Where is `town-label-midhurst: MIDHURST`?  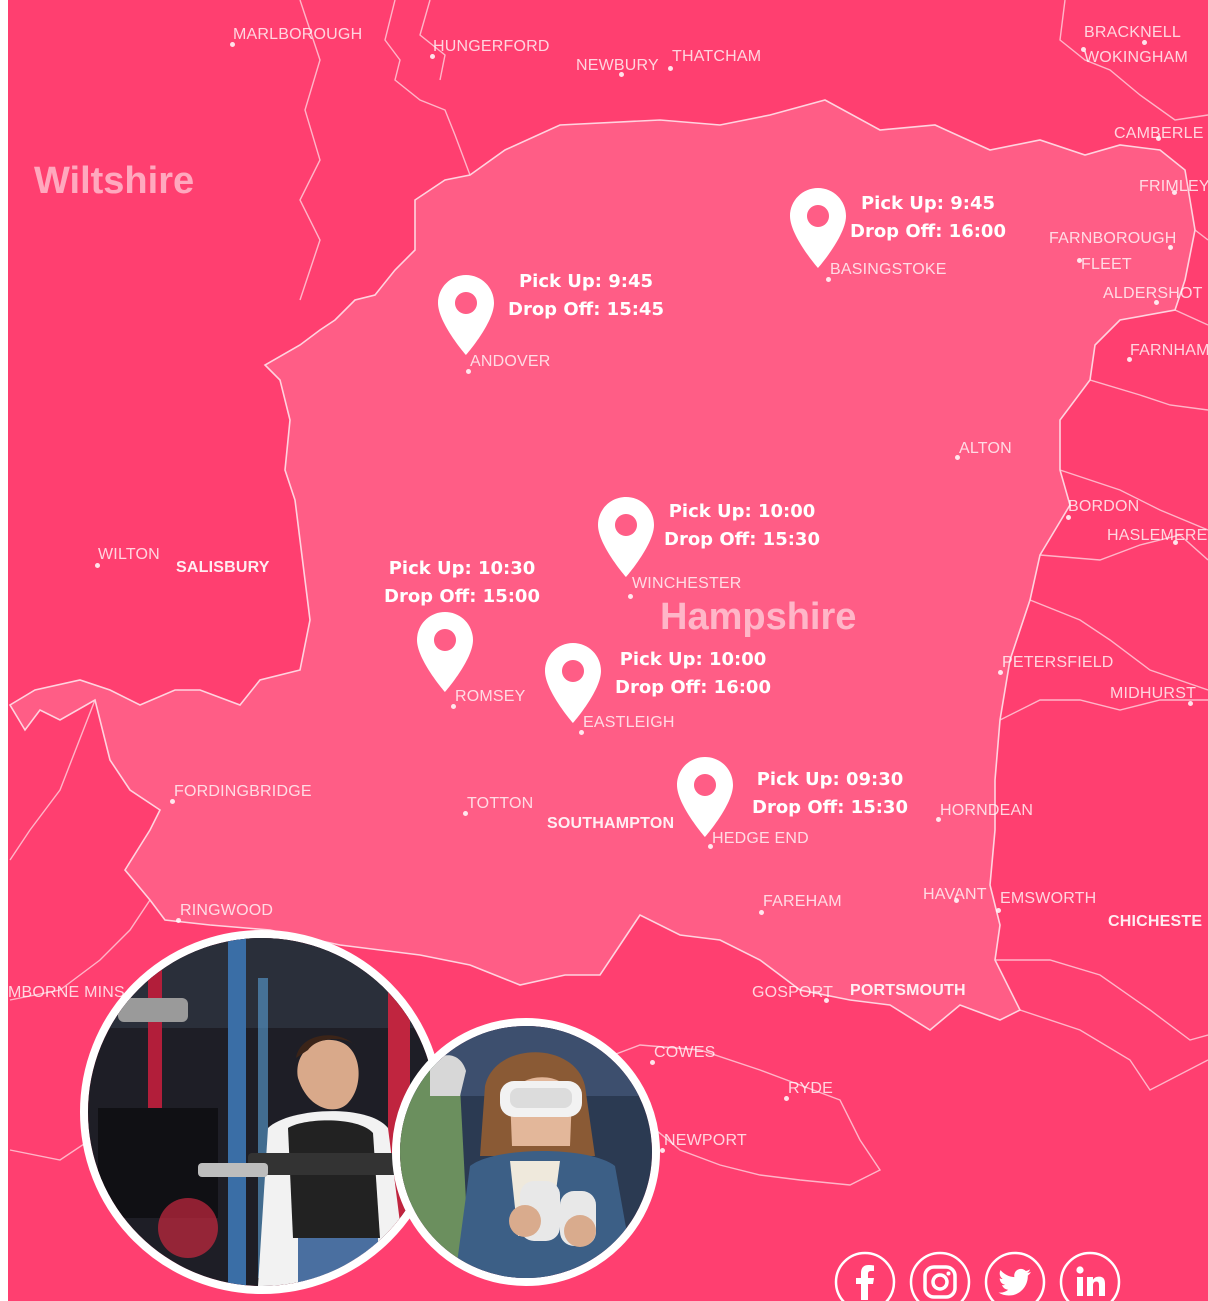
town-label-midhurst: MIDHURST is located at coordinates (1153, 693).